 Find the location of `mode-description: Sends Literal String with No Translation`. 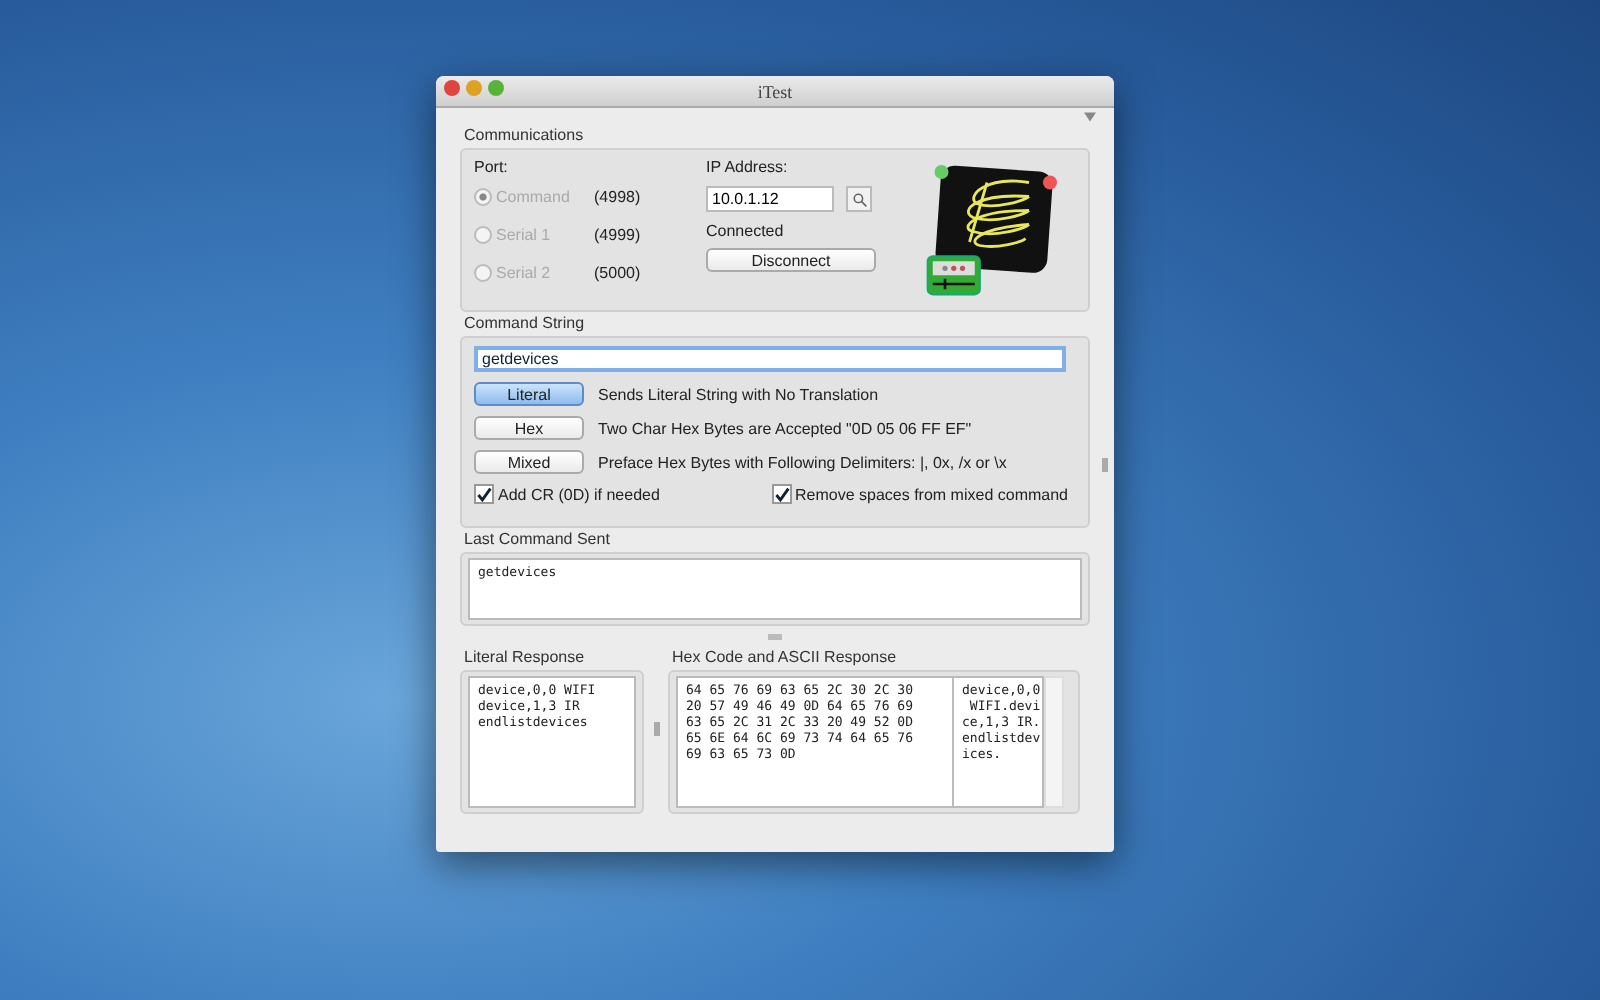

mode-description: Sends Literal String with No Translation is located at coordinates (738, 394).